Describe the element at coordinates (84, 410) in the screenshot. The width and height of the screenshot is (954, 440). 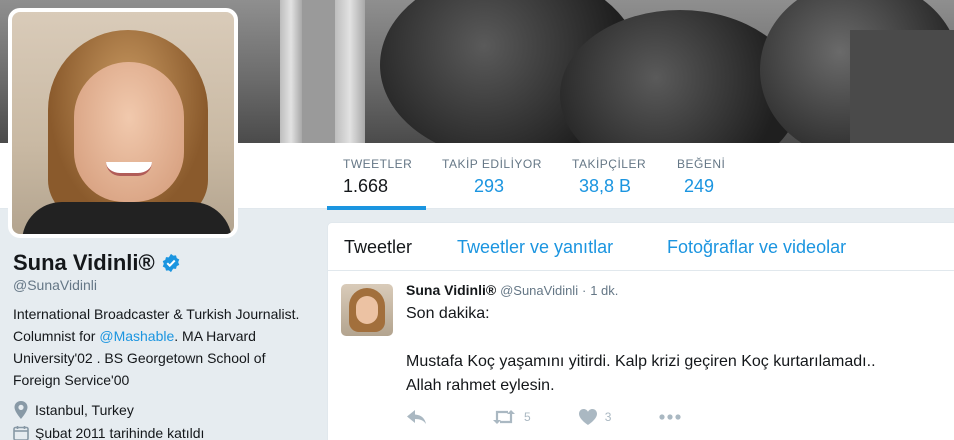
I see `location-text: Istanbul, Turkey` at that location.